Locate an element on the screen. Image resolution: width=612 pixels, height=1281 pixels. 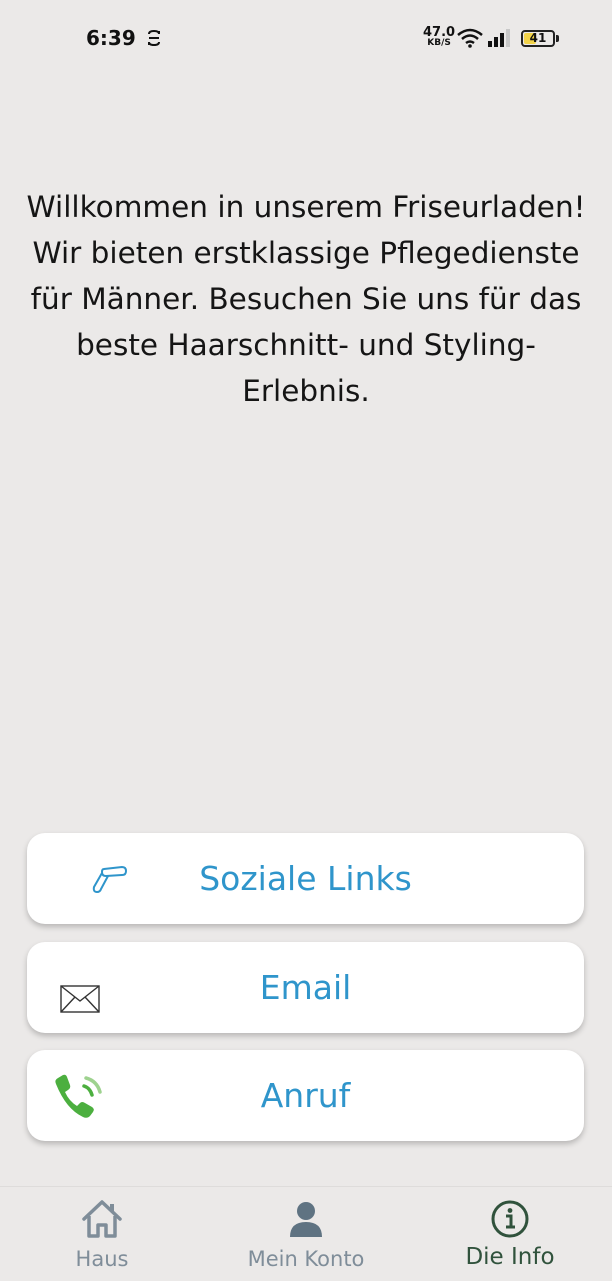
nav-home-label: Haus is located at coordinates (102, 1259).